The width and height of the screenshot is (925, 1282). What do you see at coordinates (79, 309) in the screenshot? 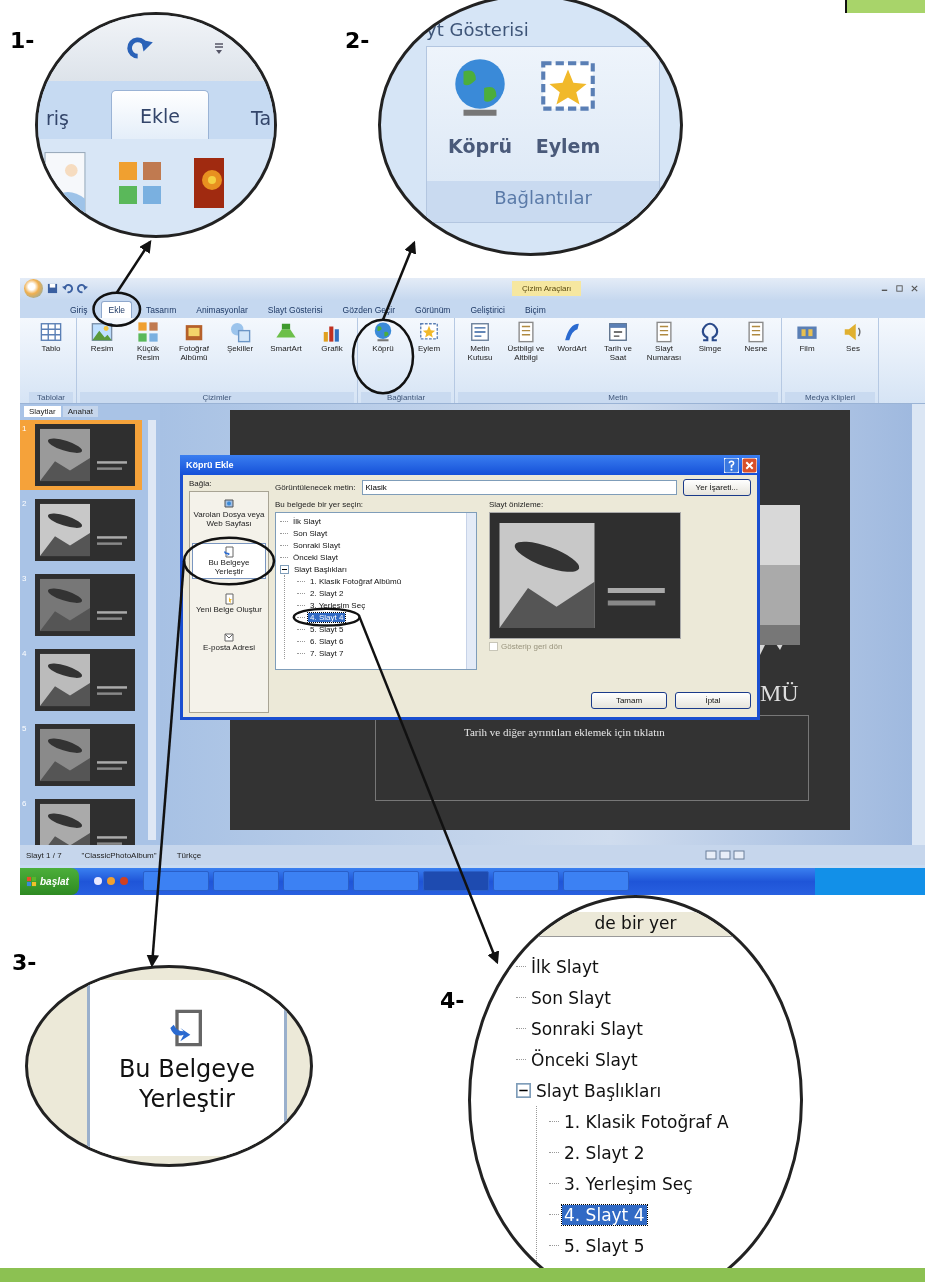
I see `ribbon-tab: Giriş` at bounding box center [79, 309].